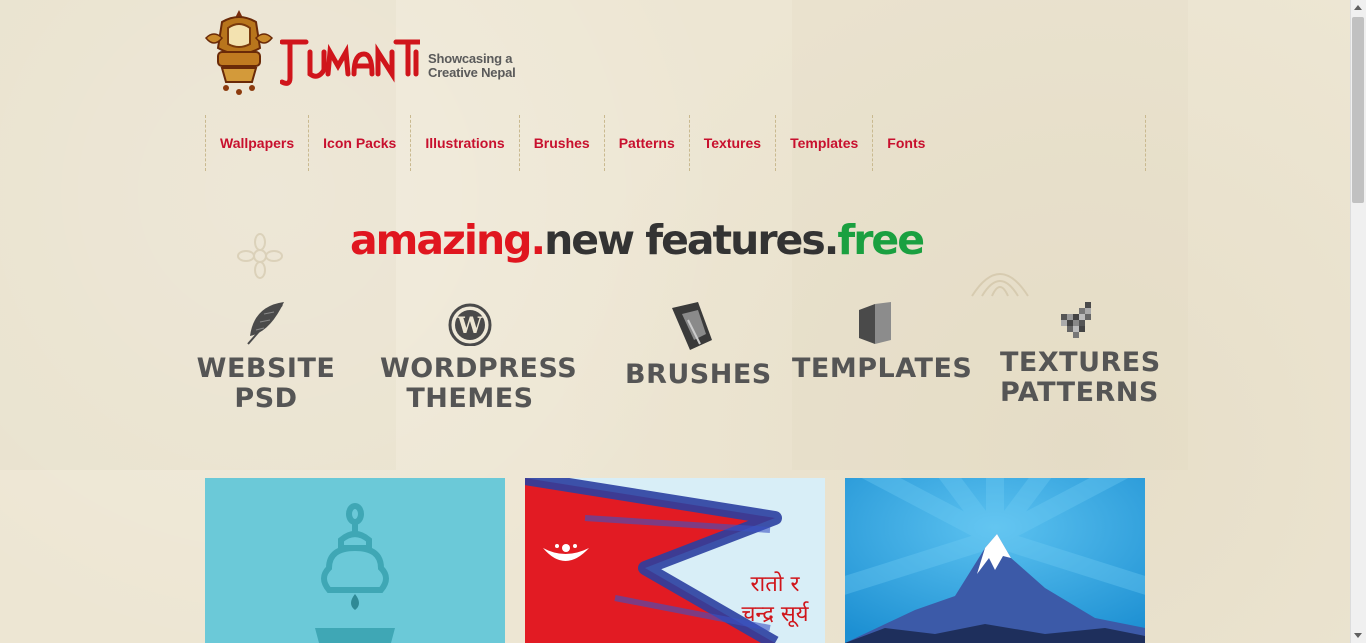  I want to click on jumanti-emblem-icon, so click(239, 52).